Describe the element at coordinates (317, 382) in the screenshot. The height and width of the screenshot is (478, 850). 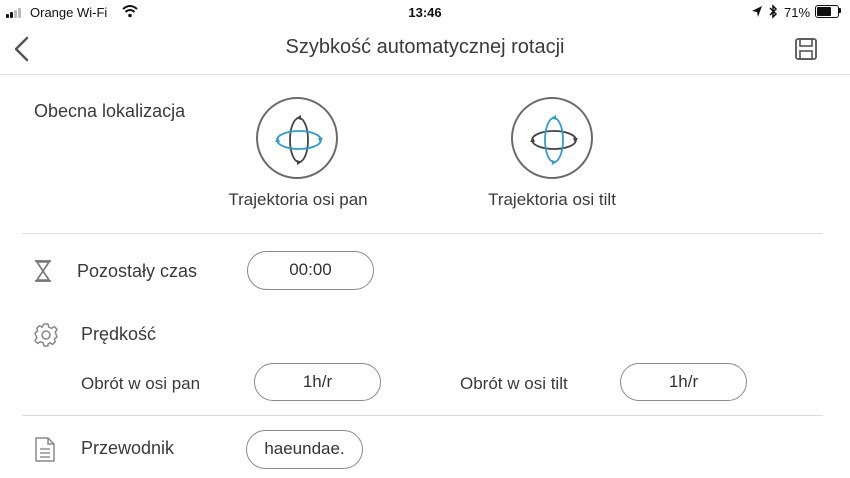
I see `pan-rotation-field: 1h/r` at that location.